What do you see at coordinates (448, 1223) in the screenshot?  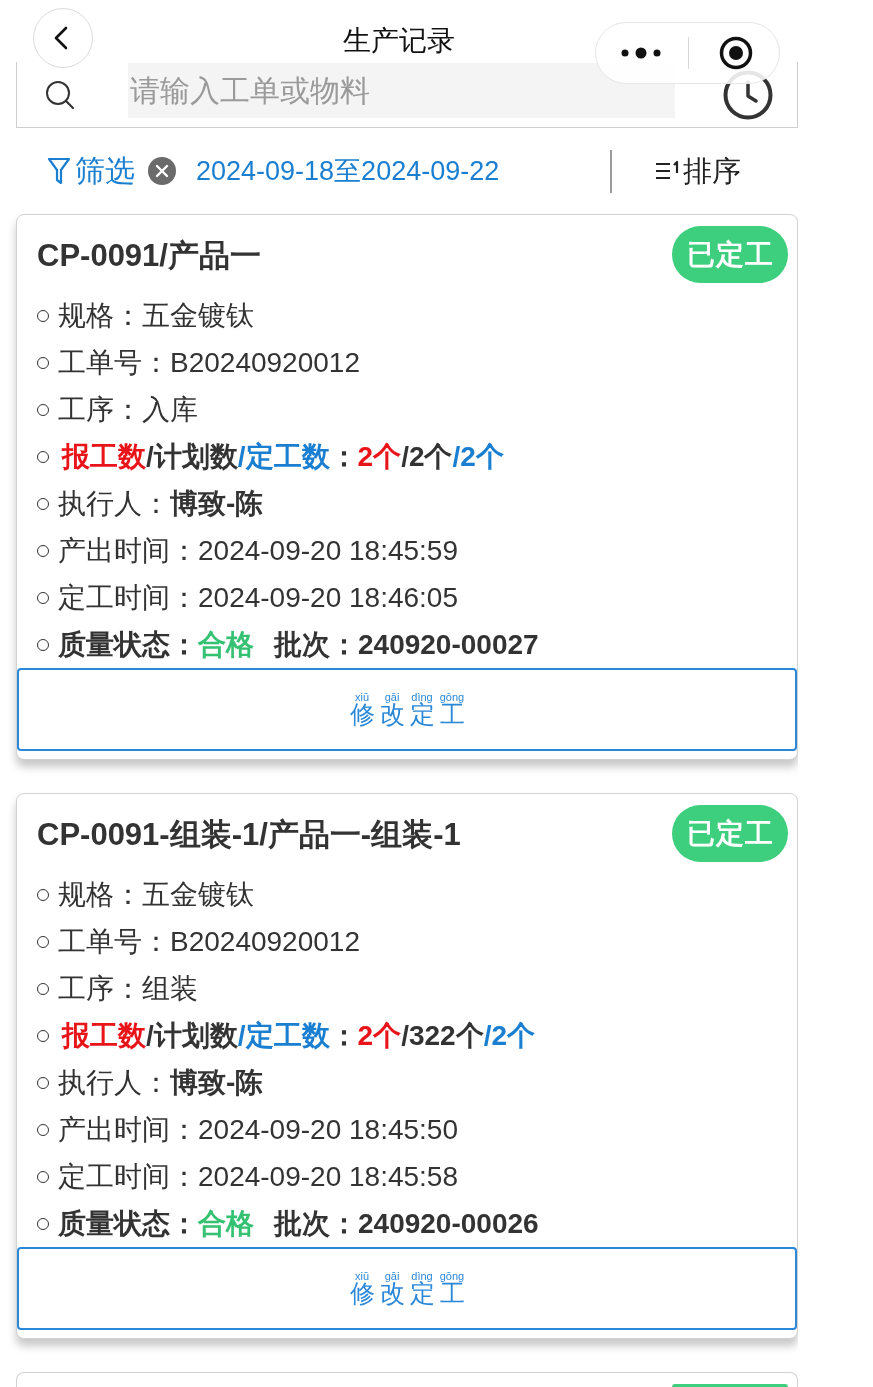 I see `batch-value: 240920-00026` at bounding box center [448, 1223].